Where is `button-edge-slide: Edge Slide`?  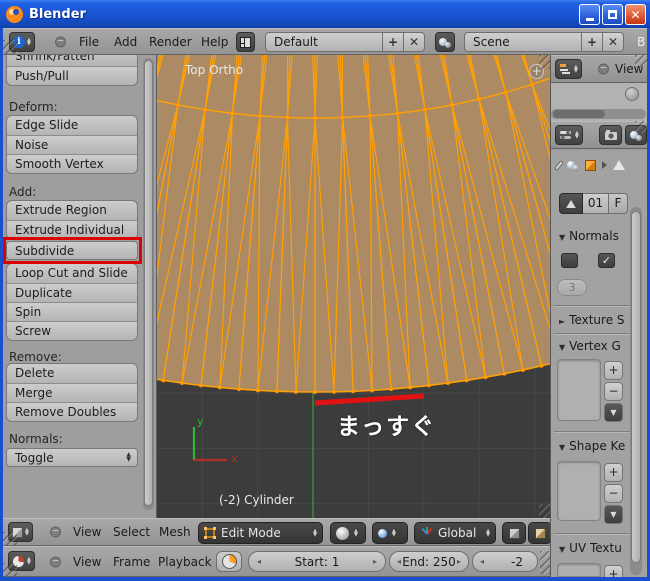 button-edge-slide: Edge Slide is located at coordinates (72, 125).